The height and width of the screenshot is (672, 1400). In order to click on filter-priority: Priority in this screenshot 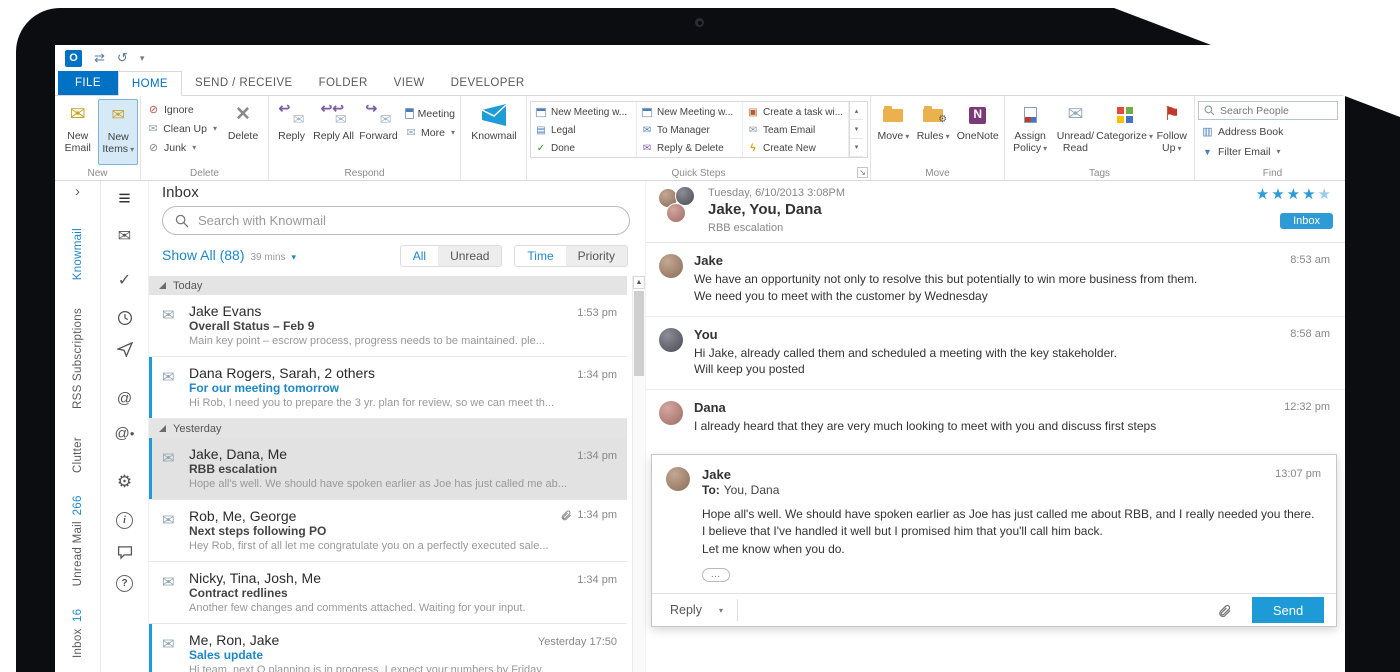, I will do `click(596, 256)`.